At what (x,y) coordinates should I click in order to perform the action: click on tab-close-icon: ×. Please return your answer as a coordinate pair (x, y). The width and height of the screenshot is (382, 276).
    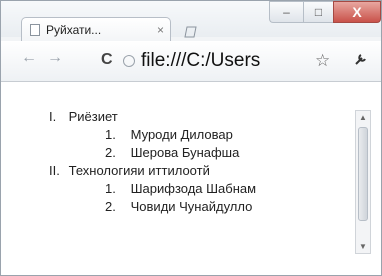
    Looking at the image, I should click on (160, 30).